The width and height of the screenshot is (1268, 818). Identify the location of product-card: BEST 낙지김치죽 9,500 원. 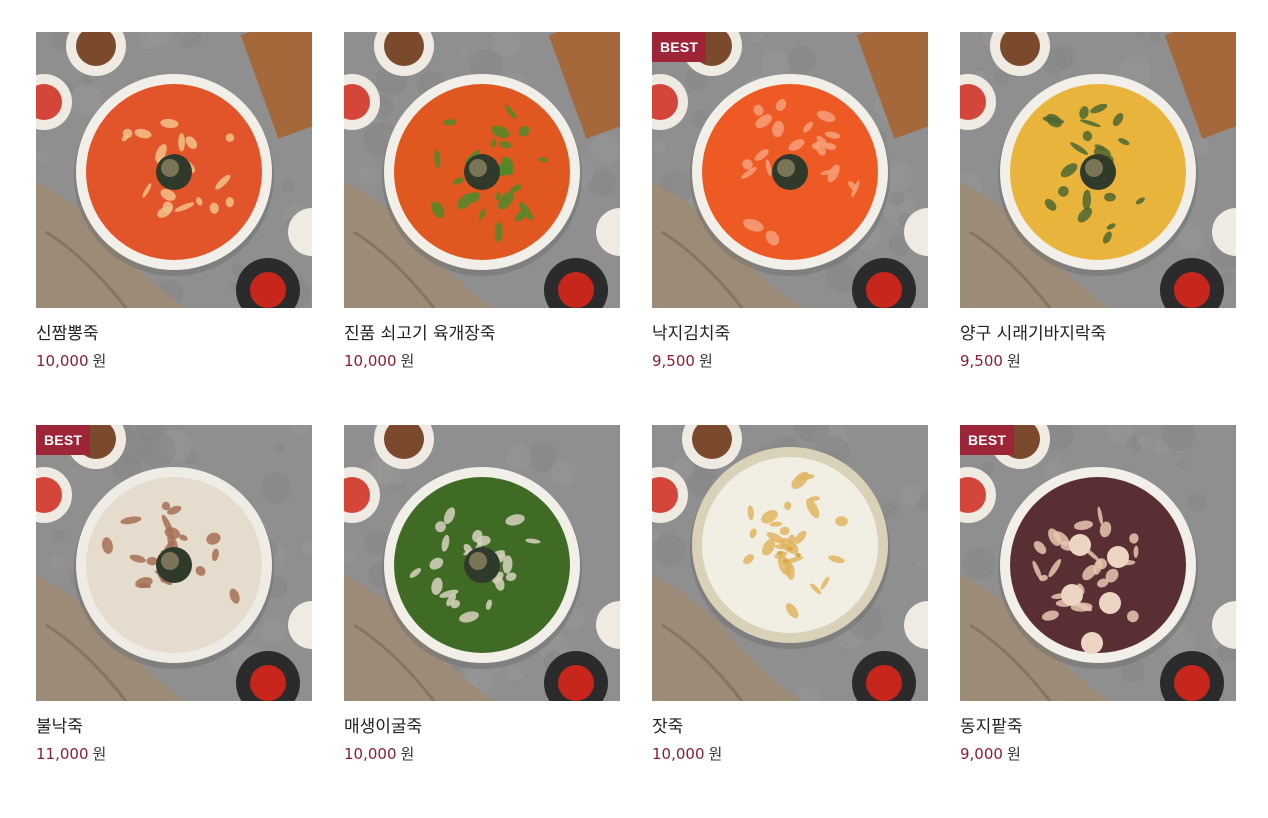
(790, 228).